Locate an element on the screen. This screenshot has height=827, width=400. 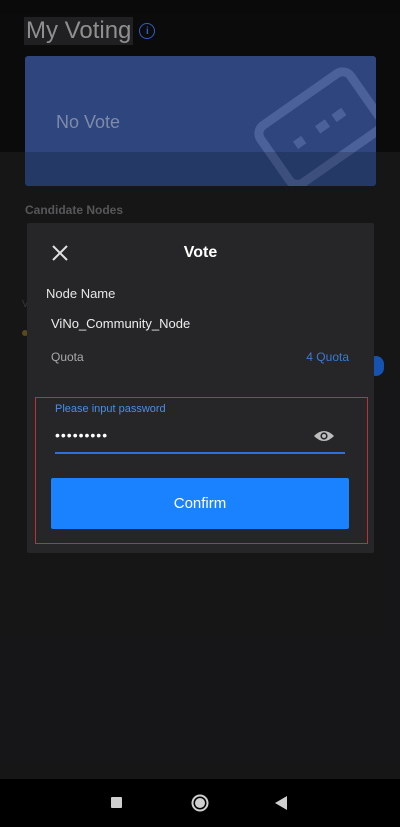
eye-icon is located at coordinates (324, 436).